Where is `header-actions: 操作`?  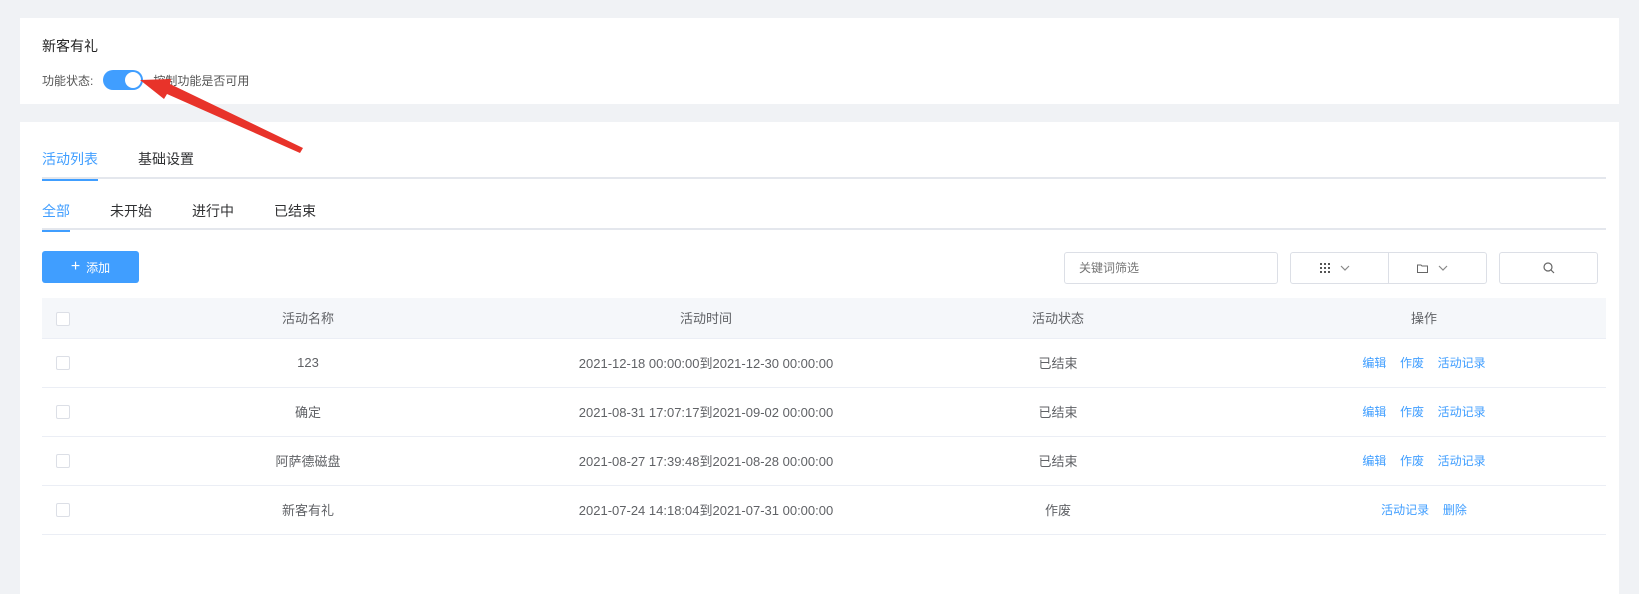
header-actions: 操作 is located at coordinates (1424, 318).